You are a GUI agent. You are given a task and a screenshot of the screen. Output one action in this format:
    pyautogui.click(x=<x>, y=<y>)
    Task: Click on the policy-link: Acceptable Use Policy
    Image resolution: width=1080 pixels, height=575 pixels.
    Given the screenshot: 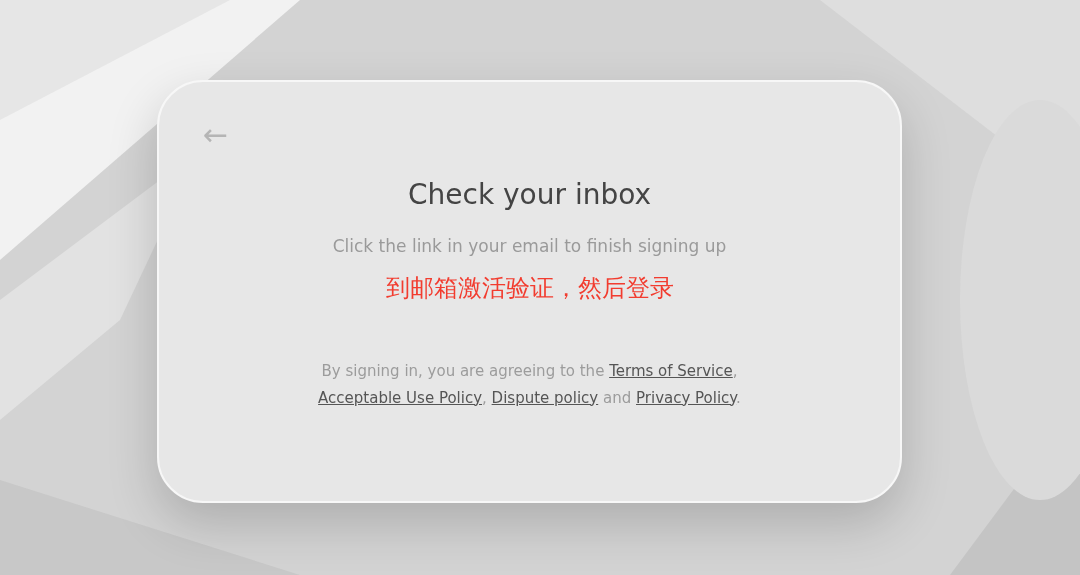 What is the action you would take?
    pyautogui.click(x=400, y=397)
    